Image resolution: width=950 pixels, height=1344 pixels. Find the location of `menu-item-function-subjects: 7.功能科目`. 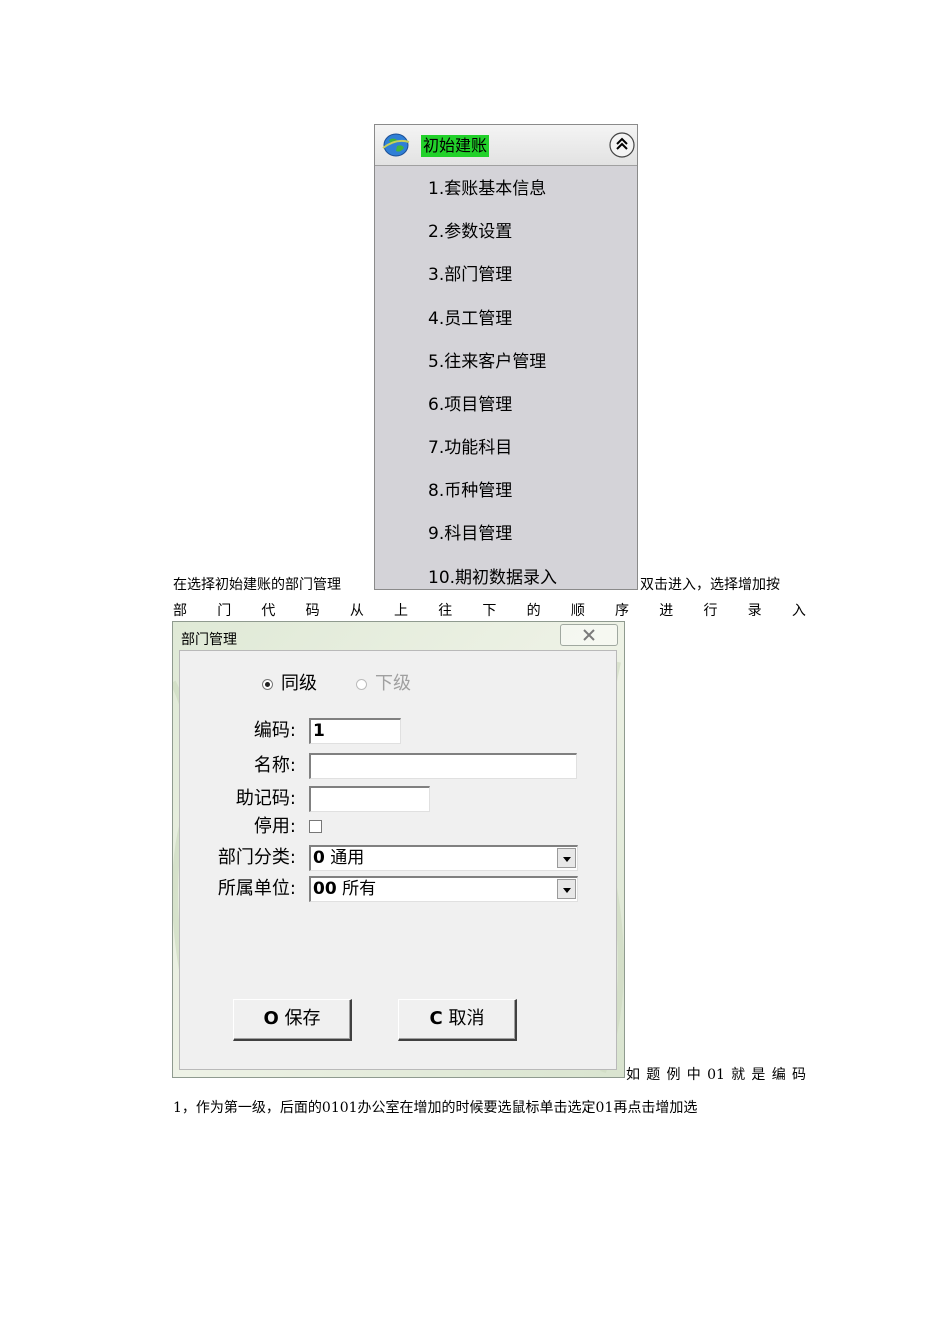

menu-item-function-subjects: 7.功能科目 is located at coordinates (470, 448).